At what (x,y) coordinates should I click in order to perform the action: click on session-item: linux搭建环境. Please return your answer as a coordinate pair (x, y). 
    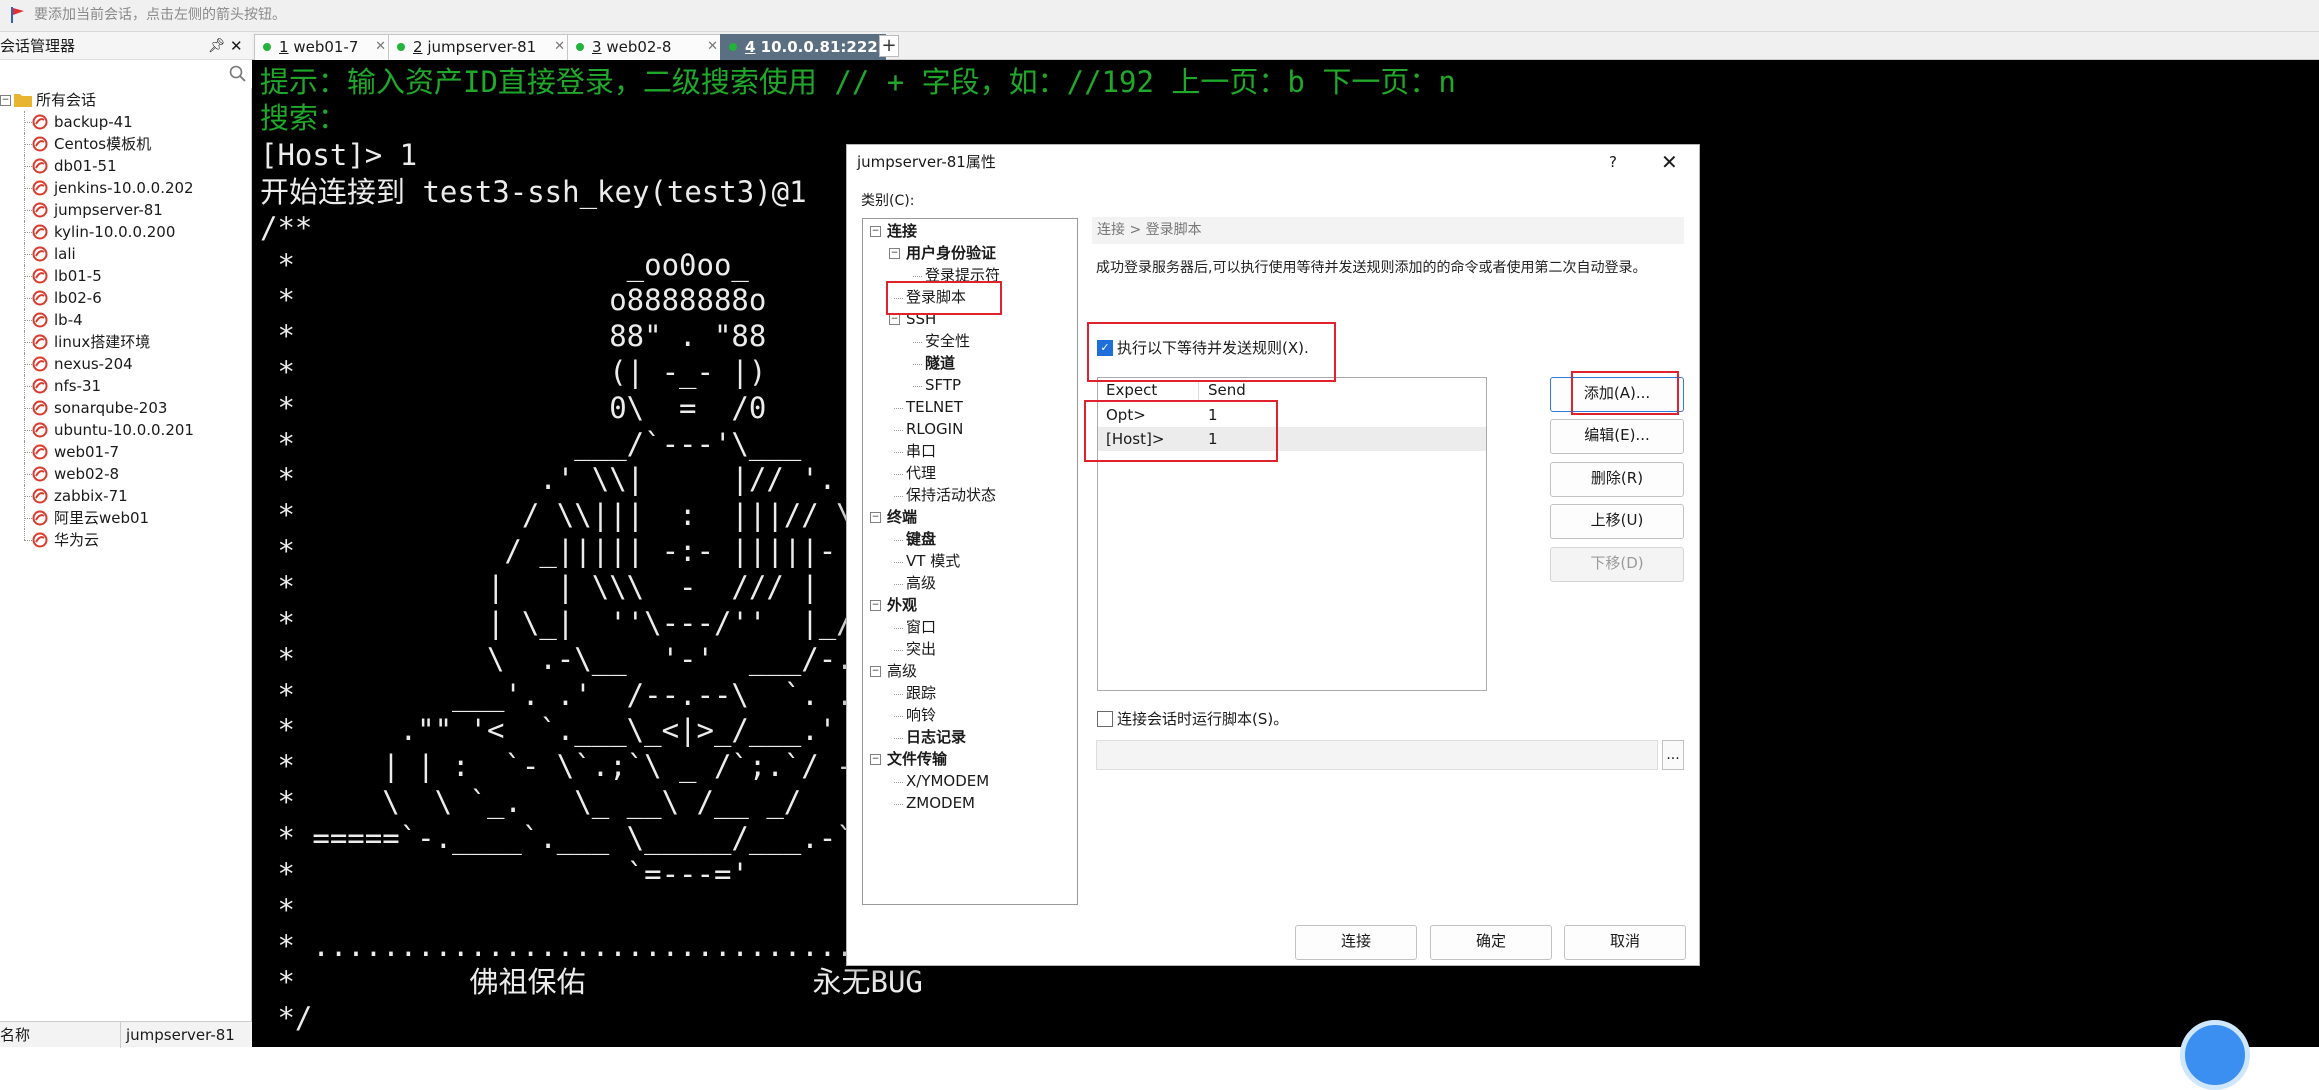
    Looking at the image, I should click on (125, 342).